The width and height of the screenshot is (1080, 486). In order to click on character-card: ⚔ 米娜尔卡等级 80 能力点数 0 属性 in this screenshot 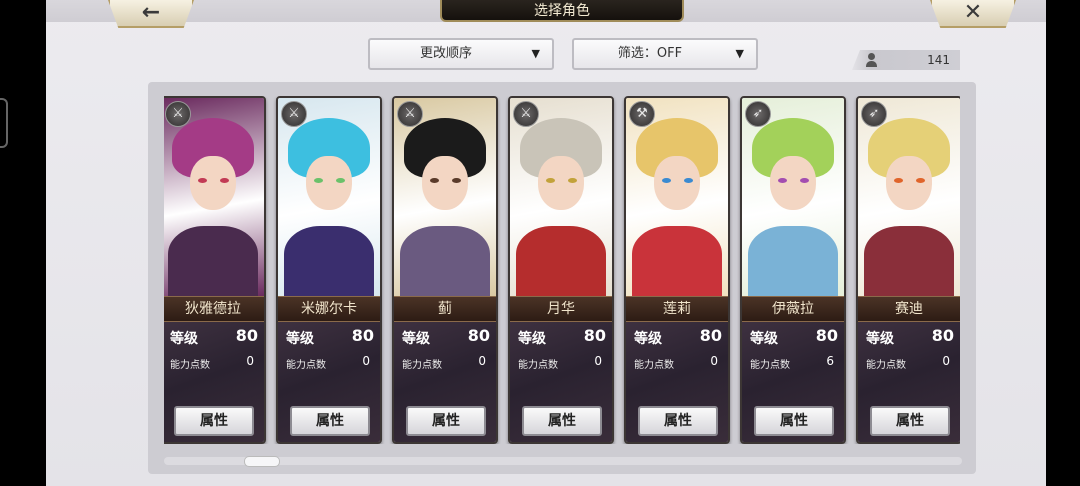, I will do `click(329, 270)`.